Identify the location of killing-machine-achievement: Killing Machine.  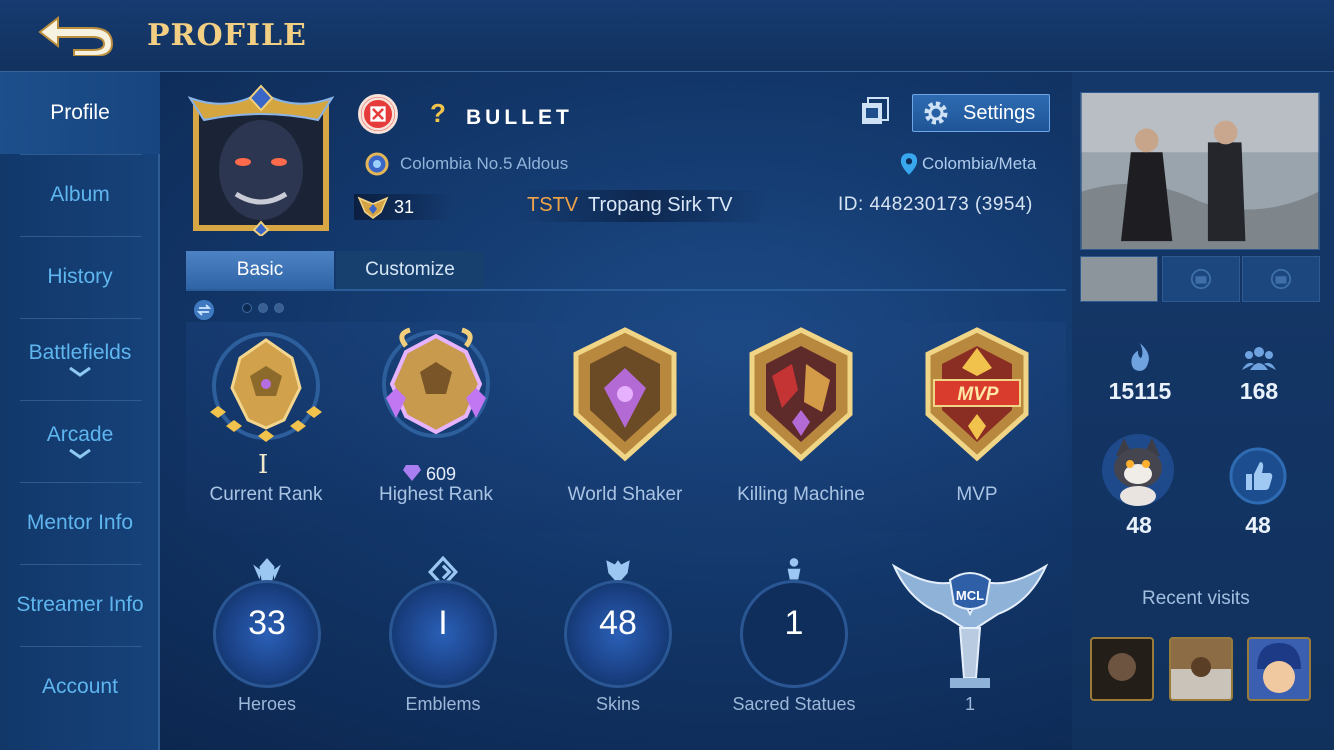
(801, 427).